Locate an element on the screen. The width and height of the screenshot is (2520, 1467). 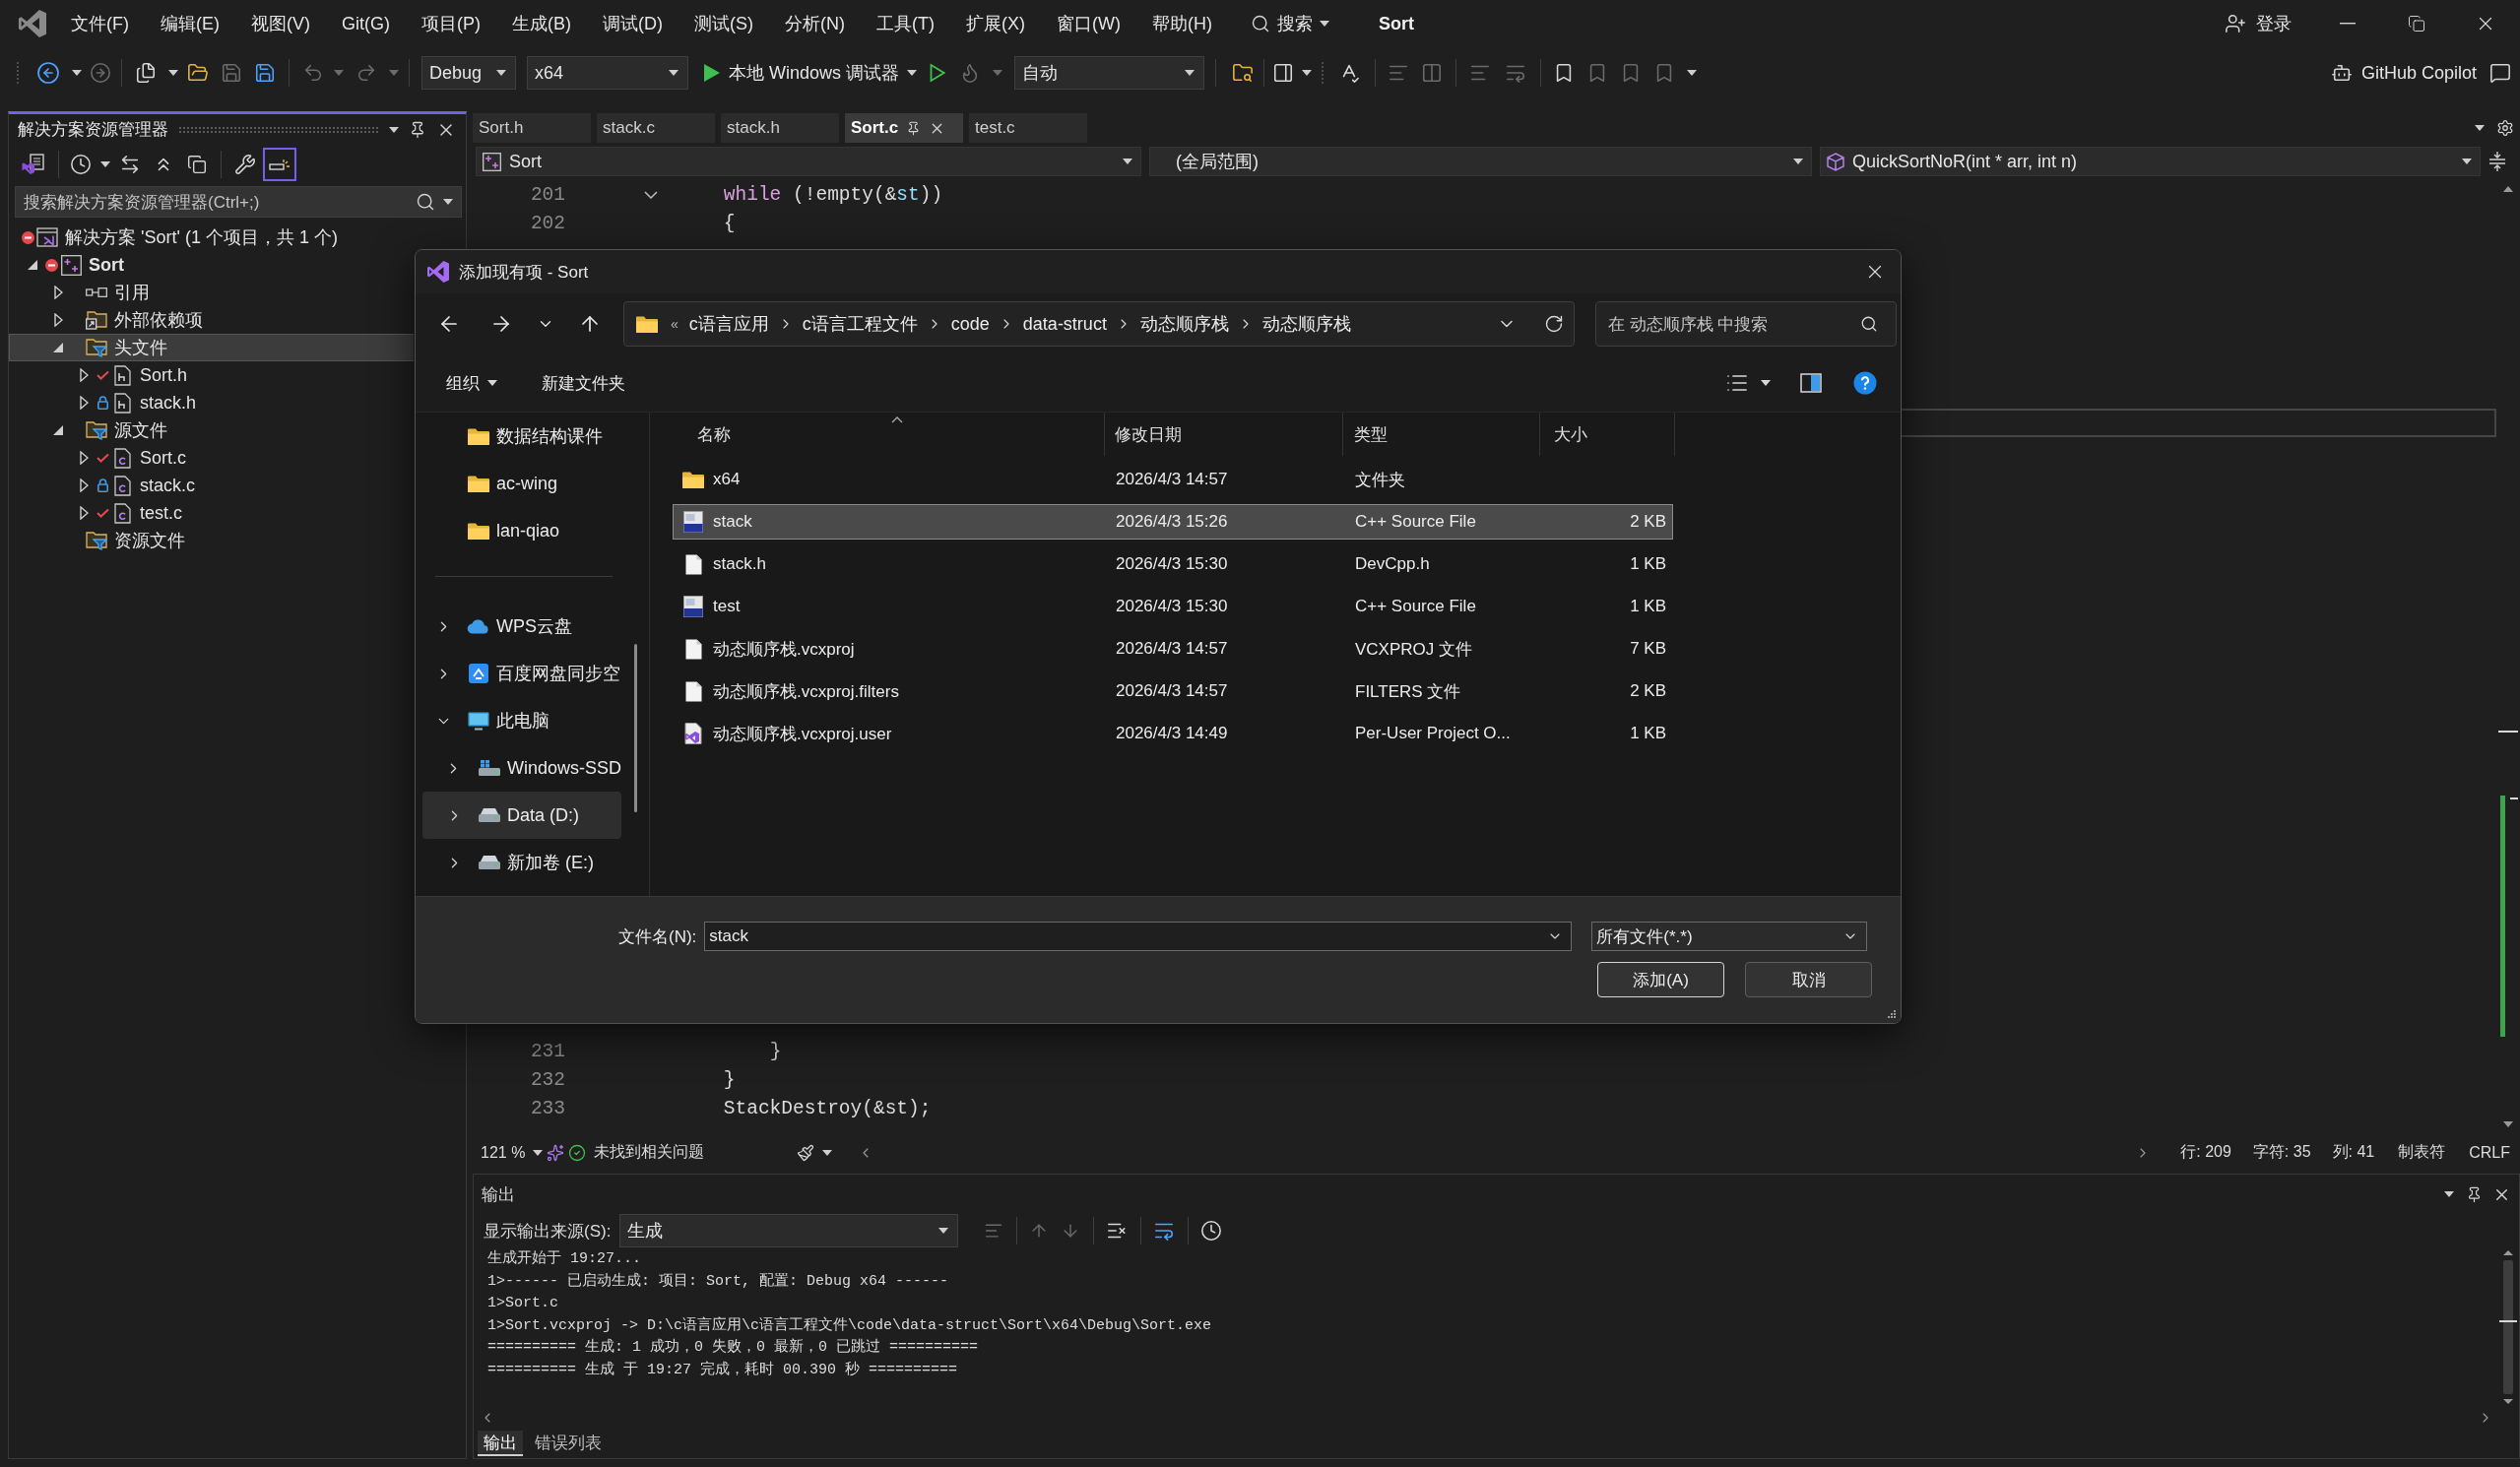
menu-item: 文件(F) is located at coordinates (100, 23).